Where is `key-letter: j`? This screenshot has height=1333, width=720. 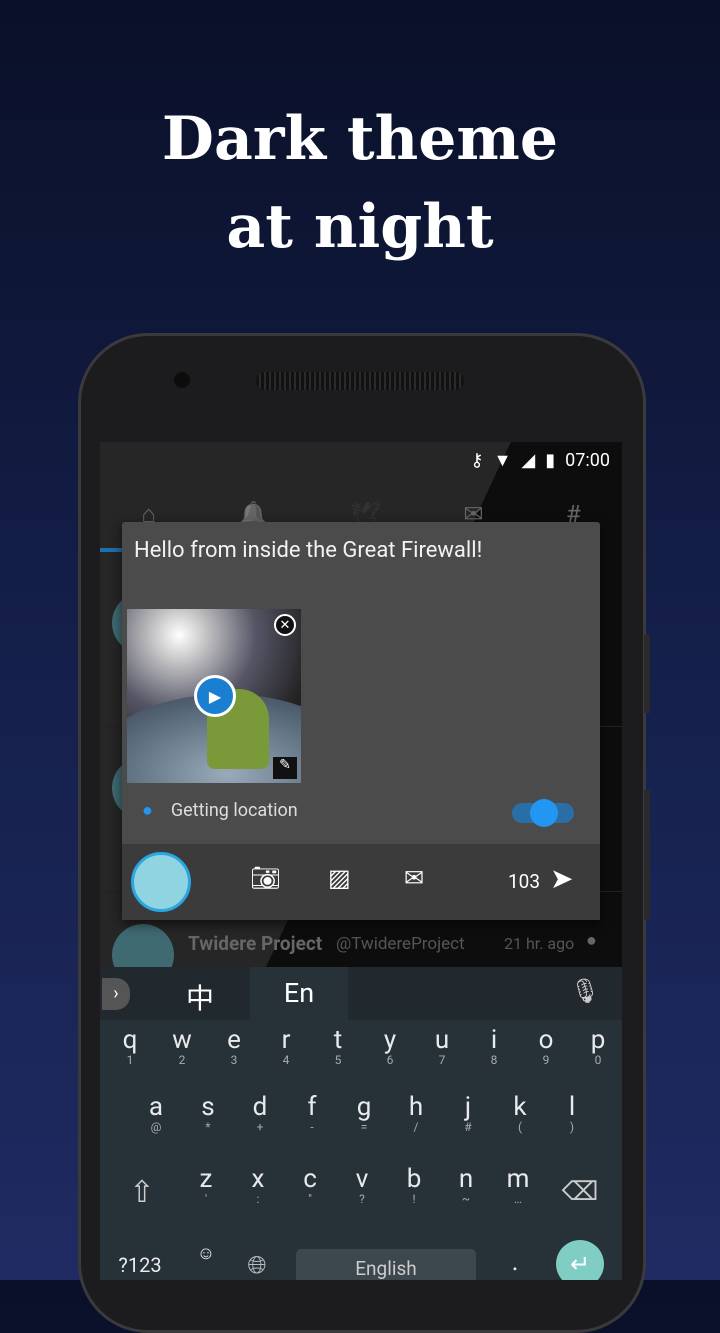
key-letter: j is located at coordinates (468, 1107).